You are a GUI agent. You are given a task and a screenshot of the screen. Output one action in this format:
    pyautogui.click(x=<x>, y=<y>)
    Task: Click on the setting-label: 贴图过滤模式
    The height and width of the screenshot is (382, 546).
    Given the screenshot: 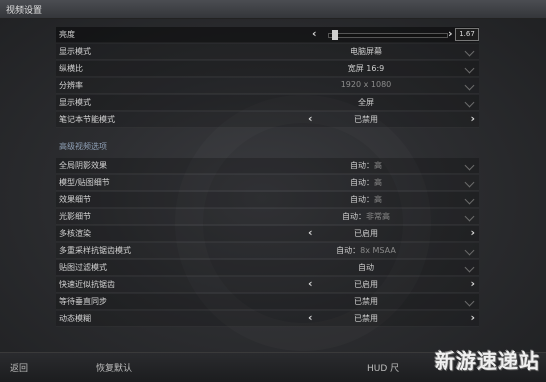 What is the action you would take?
    pyautogui.click(x=83, y=267)
    